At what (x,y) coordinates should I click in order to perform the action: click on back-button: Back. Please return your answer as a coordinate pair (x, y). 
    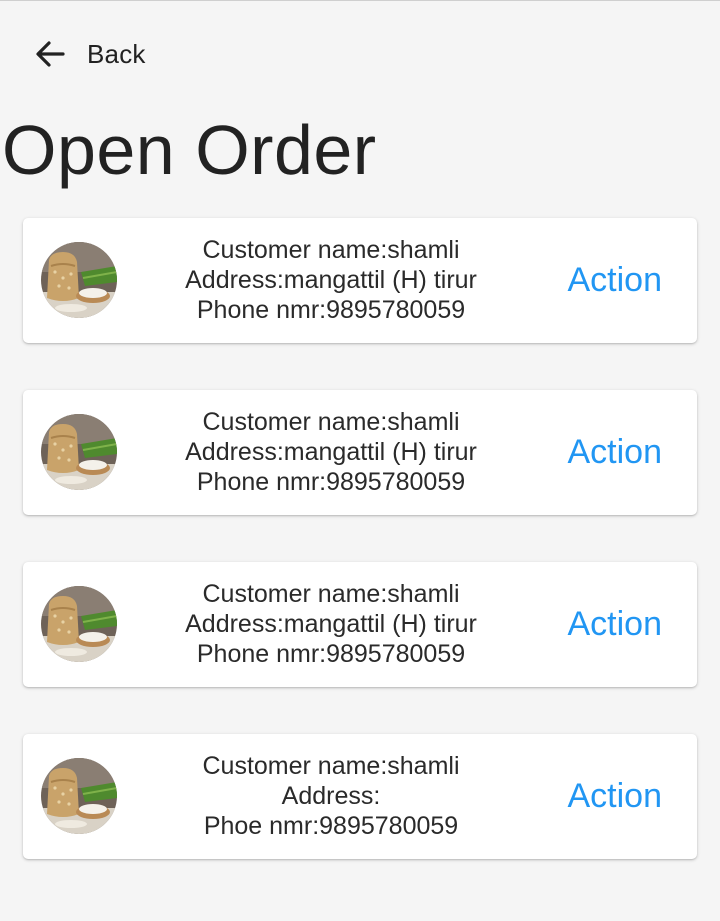
    Looking at the image, I should click on (89, 54).